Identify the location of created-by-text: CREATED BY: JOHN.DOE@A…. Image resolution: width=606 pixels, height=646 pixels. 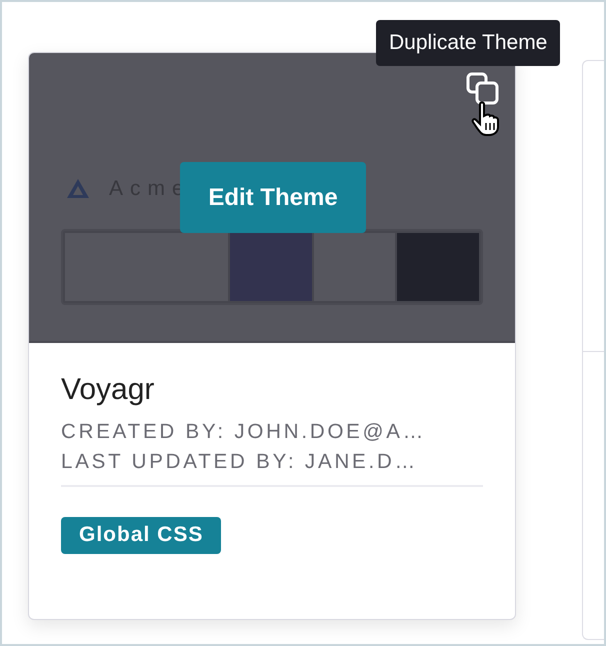
(244, 432).